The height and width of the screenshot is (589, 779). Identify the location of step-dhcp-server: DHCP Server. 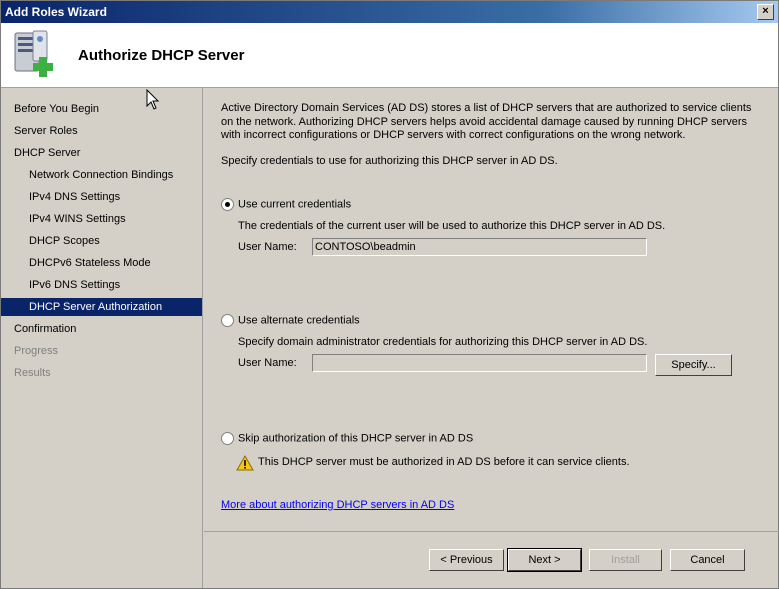
(101, 153).